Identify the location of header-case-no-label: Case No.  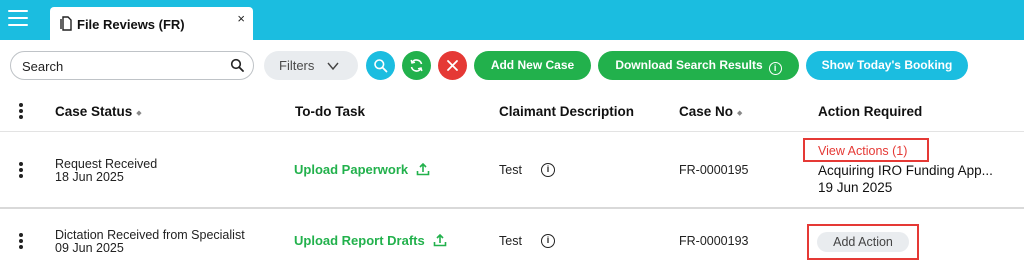
(706, 111).